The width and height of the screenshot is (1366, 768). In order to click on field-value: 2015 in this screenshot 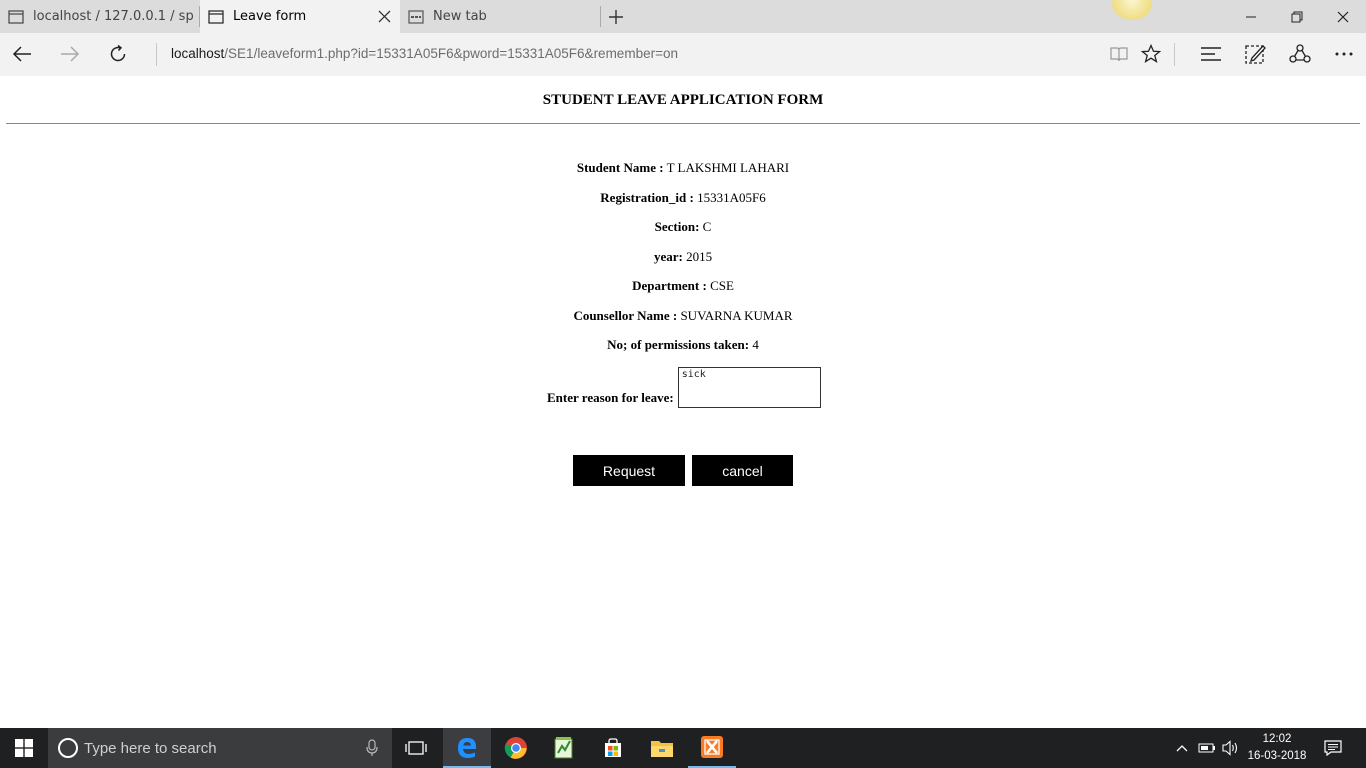, I will do `click(699, 256)`.